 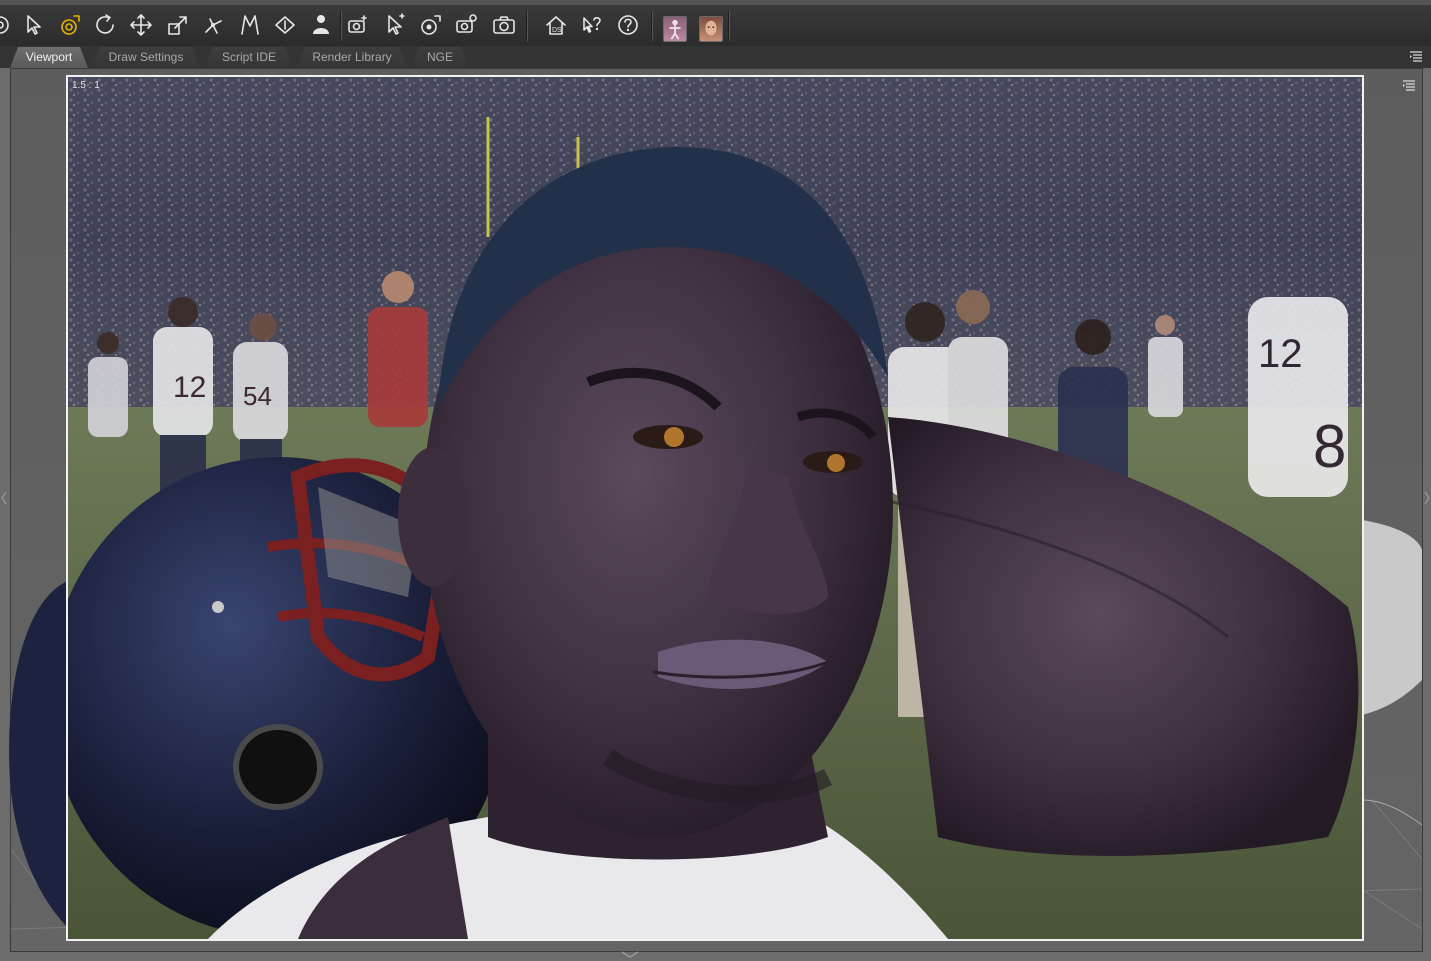 What do you see at coordinates (1329, 446) in the screenshot?
I see `svg-text: 8` at bounding box center [1329, 446].